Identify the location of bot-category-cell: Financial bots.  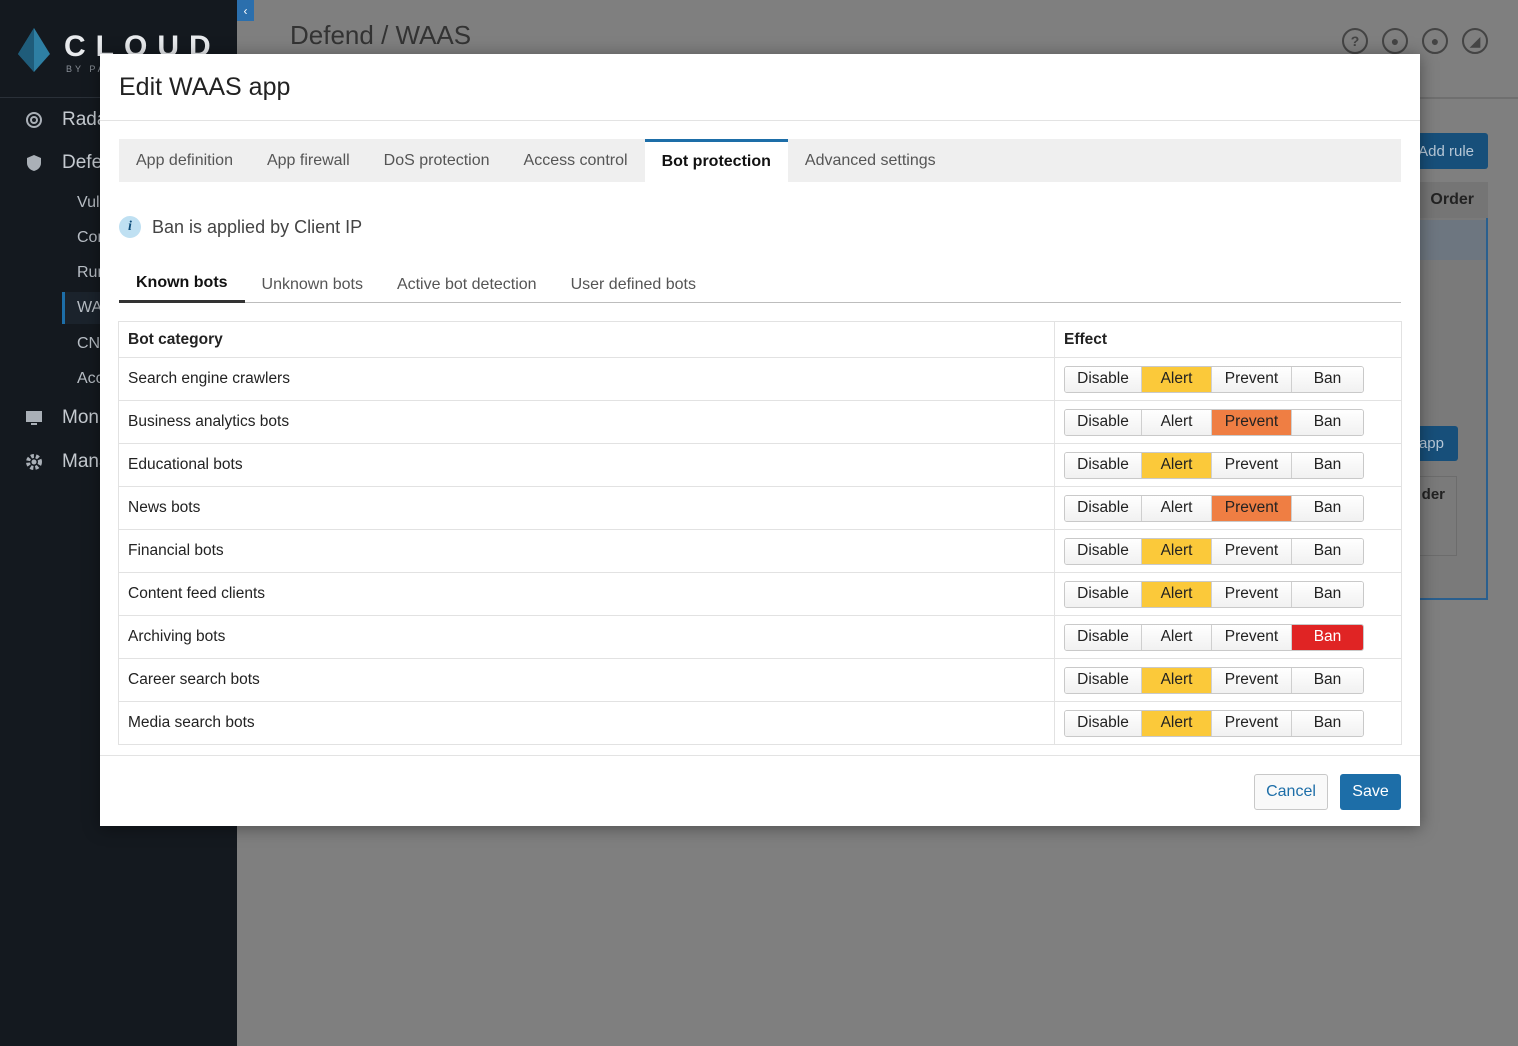
(586, 551).